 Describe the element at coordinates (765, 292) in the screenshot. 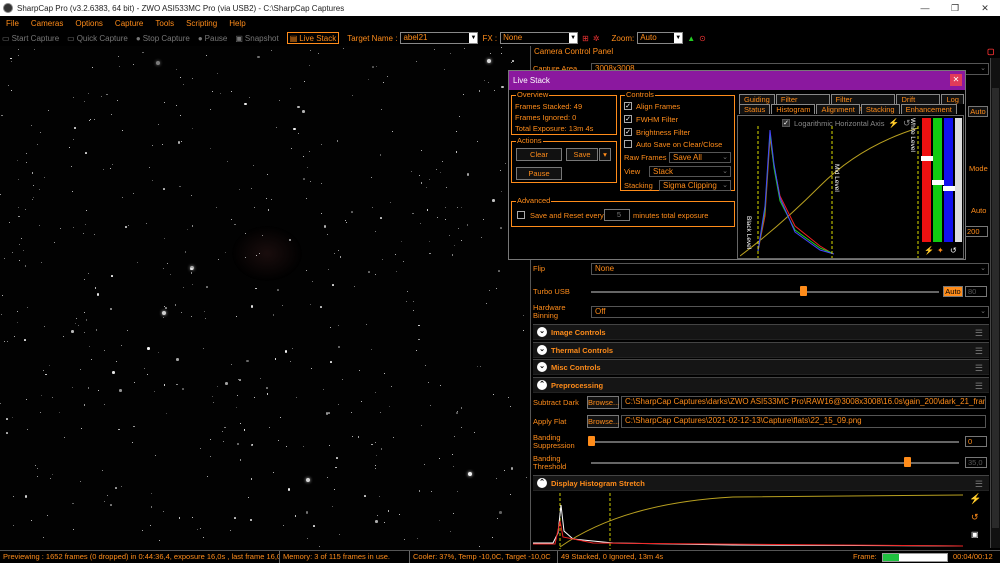

I see `turbo-usb-slider` at that location.